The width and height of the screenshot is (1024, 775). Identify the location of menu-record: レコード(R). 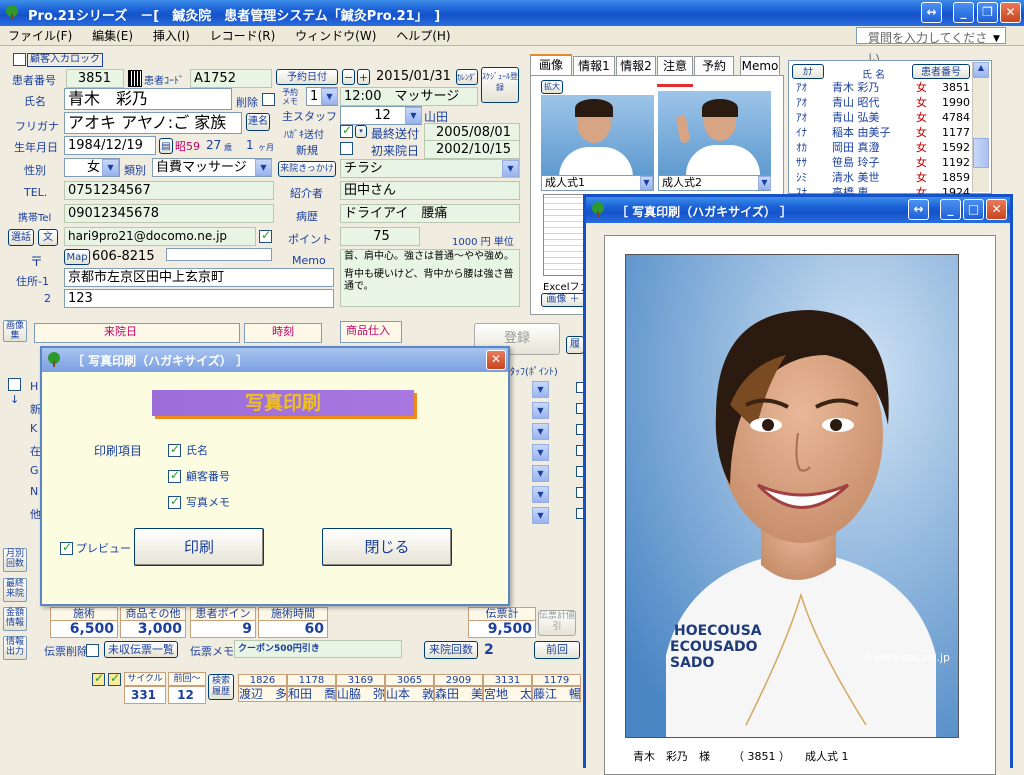
(243, 36).